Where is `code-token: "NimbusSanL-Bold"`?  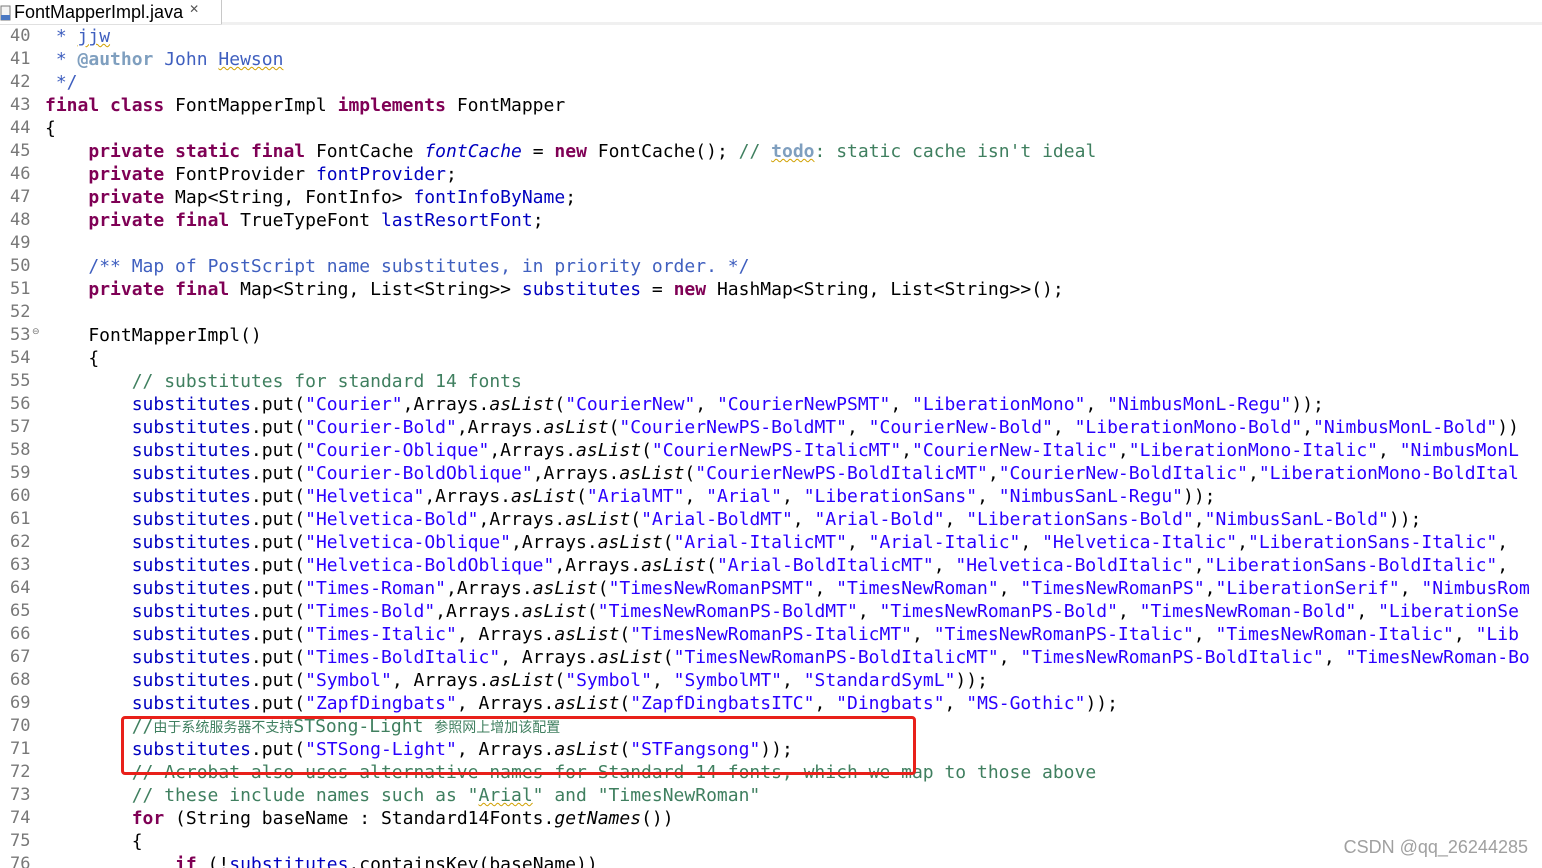
code-token: "NimbusSanL-Bold" is located at coordinates (1296, 519).